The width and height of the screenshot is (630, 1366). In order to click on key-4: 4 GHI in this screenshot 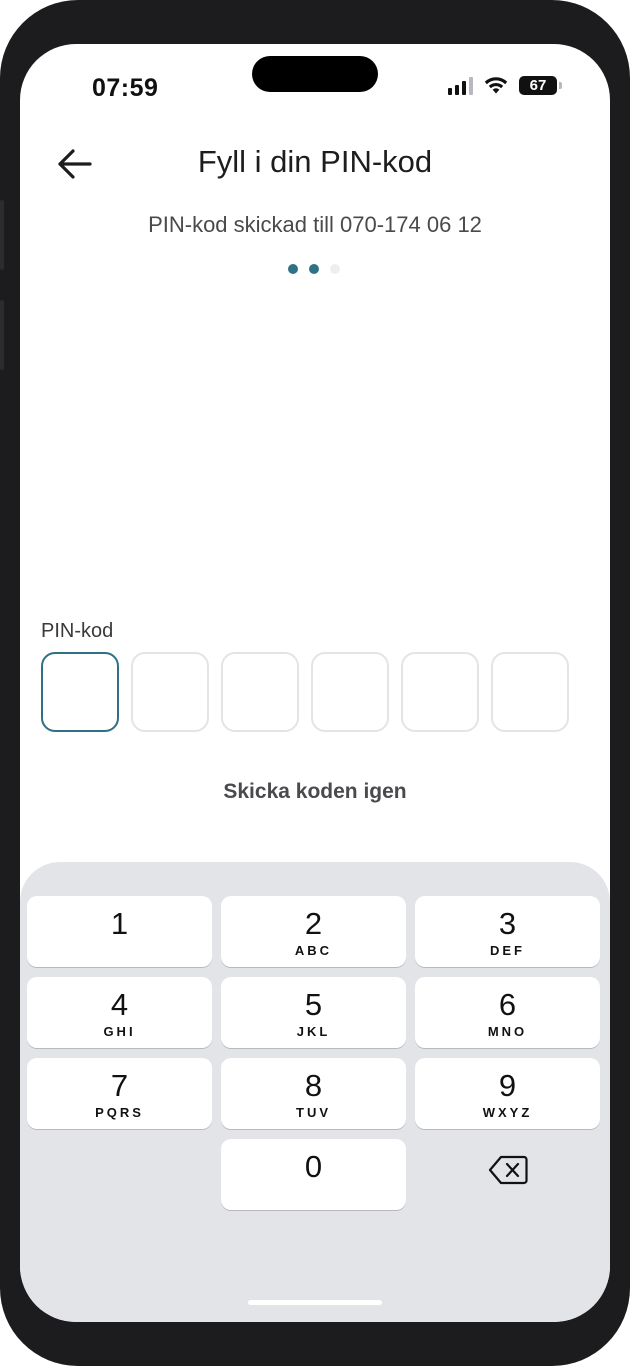, I will do `click(119, 1012)`.